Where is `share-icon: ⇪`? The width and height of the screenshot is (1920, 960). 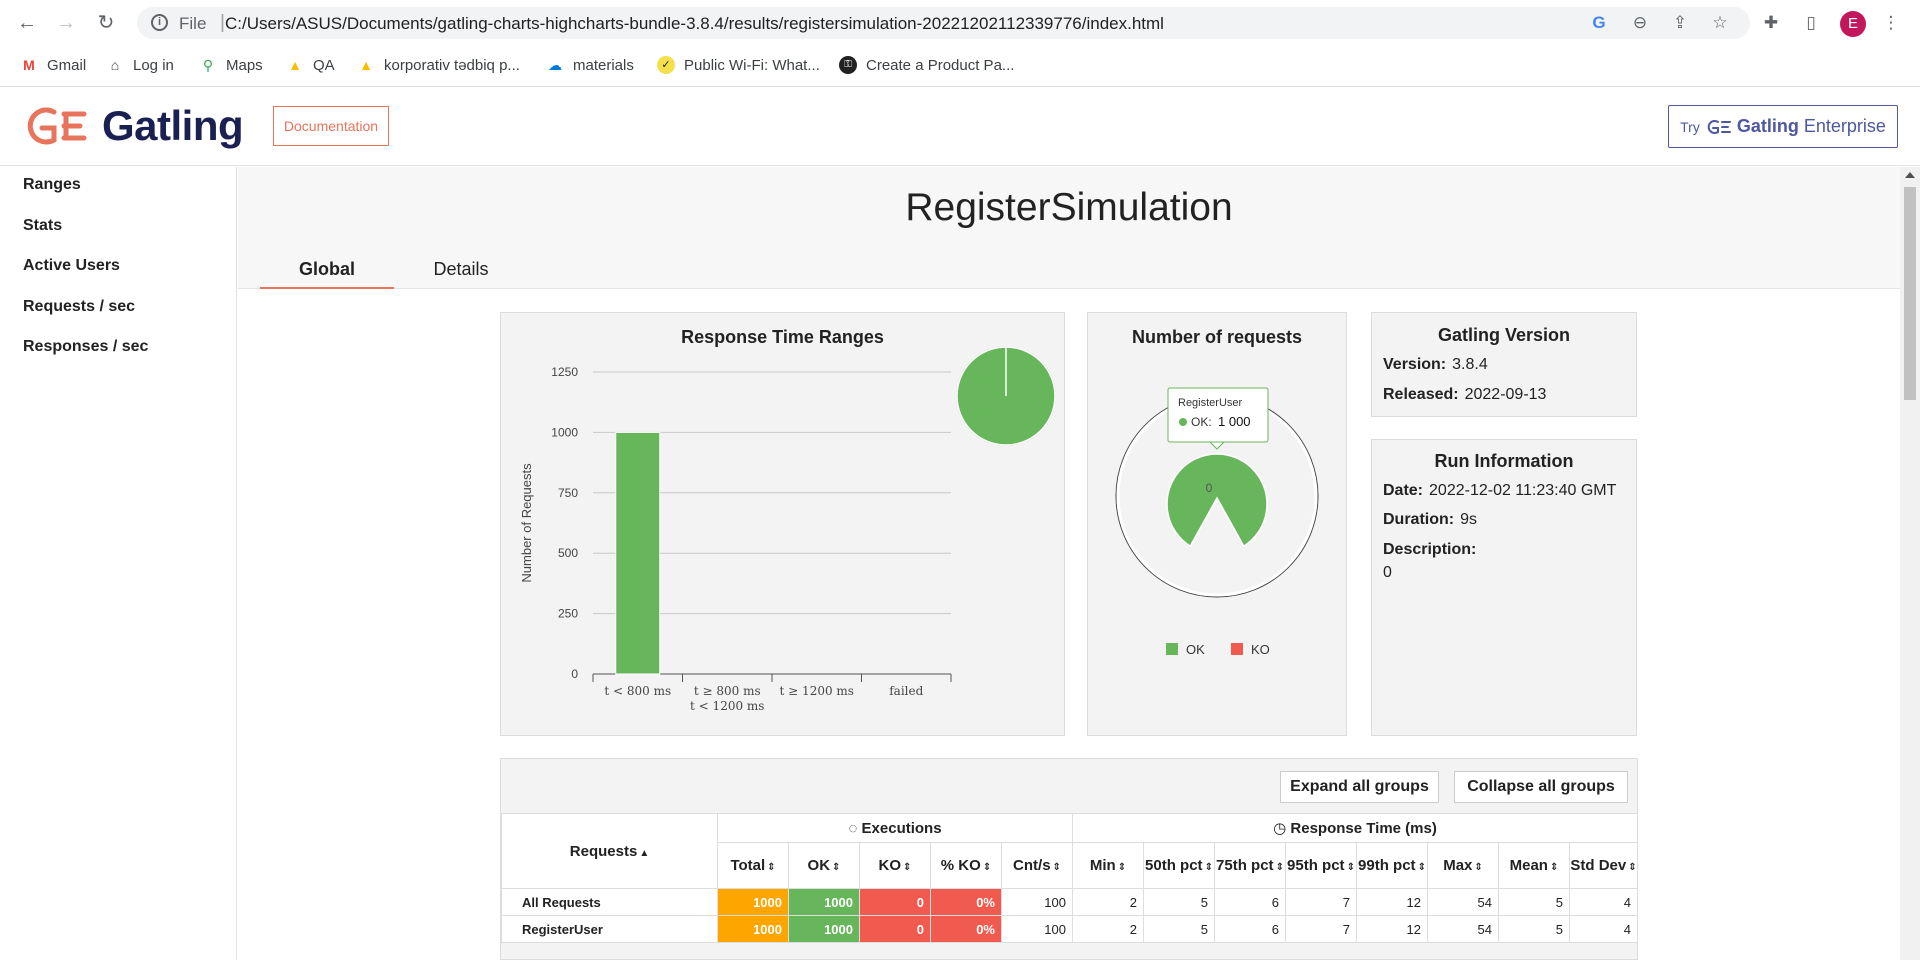
share-icon: ⇪ is located at coordinates (1680, 23).